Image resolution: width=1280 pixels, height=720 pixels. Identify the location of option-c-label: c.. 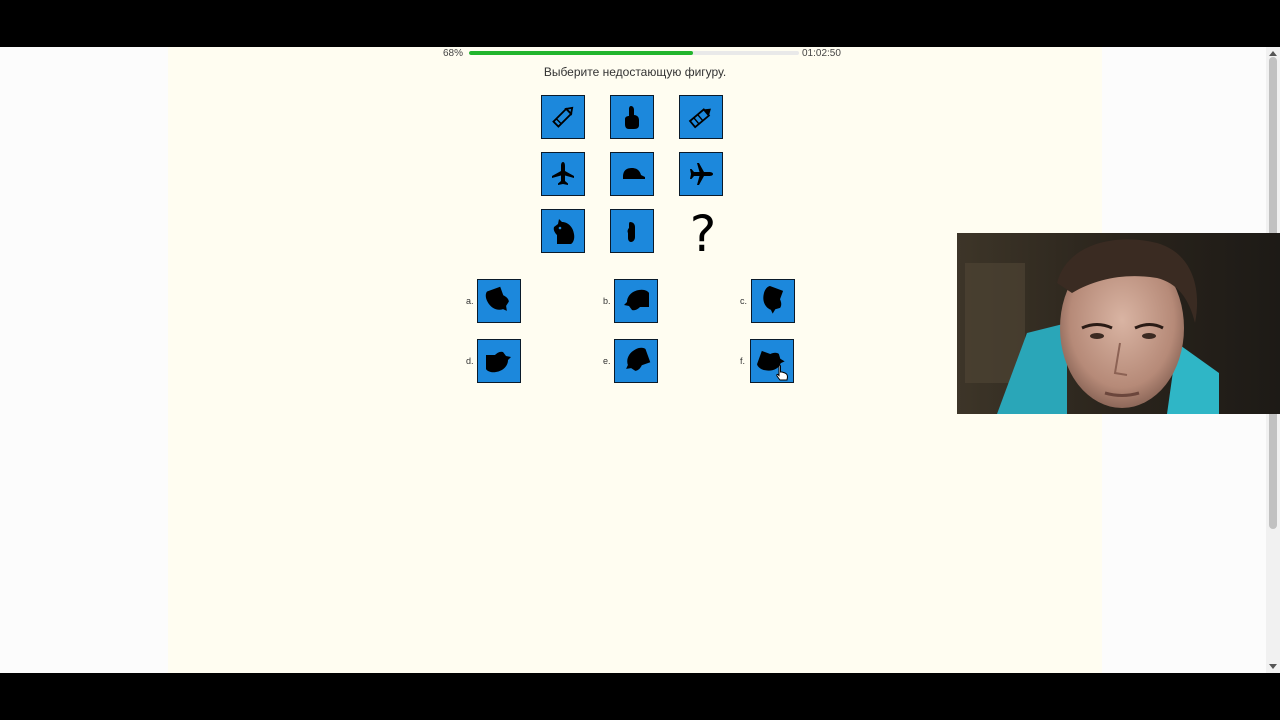
(744, 301).